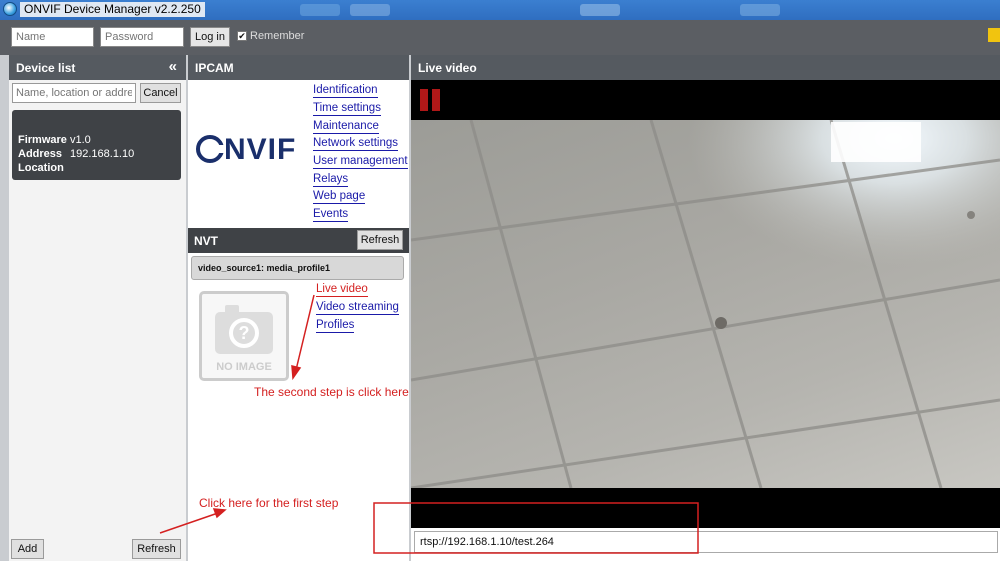 This screenshot has width=1000, height=561. I want to click on no-image-label: NO IMAGE, so click(244, 367).